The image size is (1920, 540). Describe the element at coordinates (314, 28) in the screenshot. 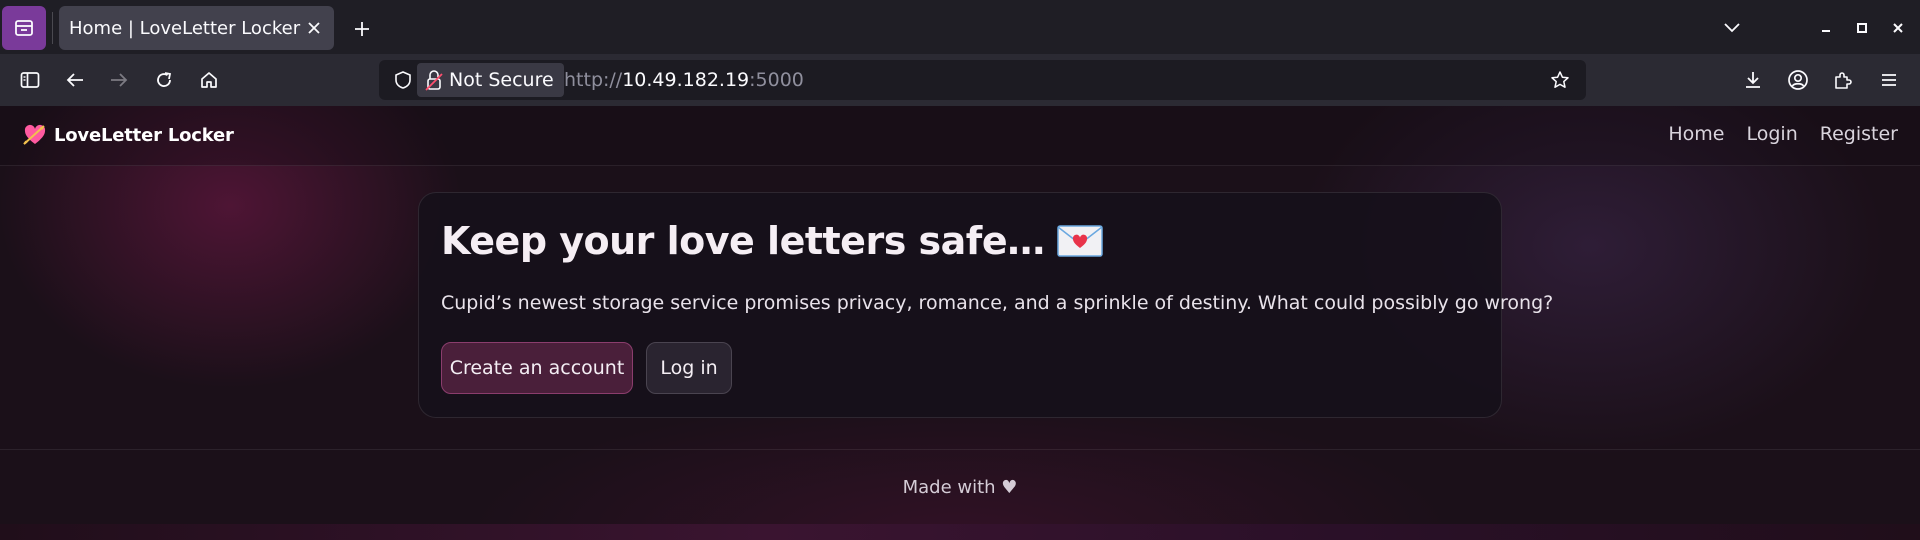

I see `close-tab-icon` at that location.